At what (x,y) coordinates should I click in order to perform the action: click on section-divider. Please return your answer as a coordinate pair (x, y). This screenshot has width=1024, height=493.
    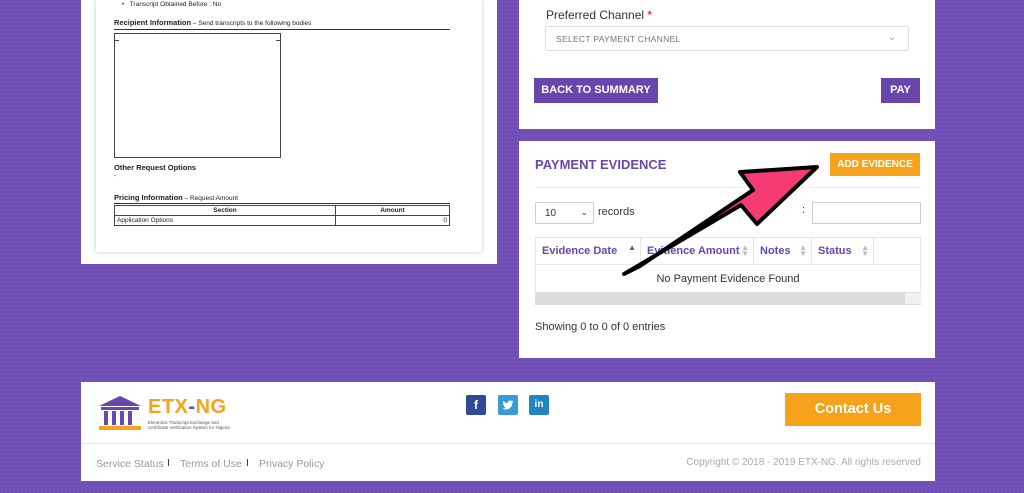
    Looking at the image, I should click on (728, 187).